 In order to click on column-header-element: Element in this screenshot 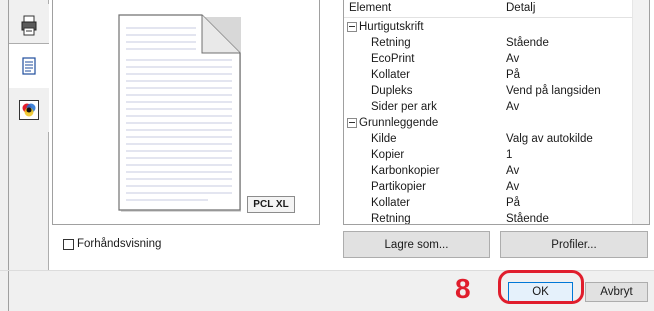, I will do `click(370, 8)`.